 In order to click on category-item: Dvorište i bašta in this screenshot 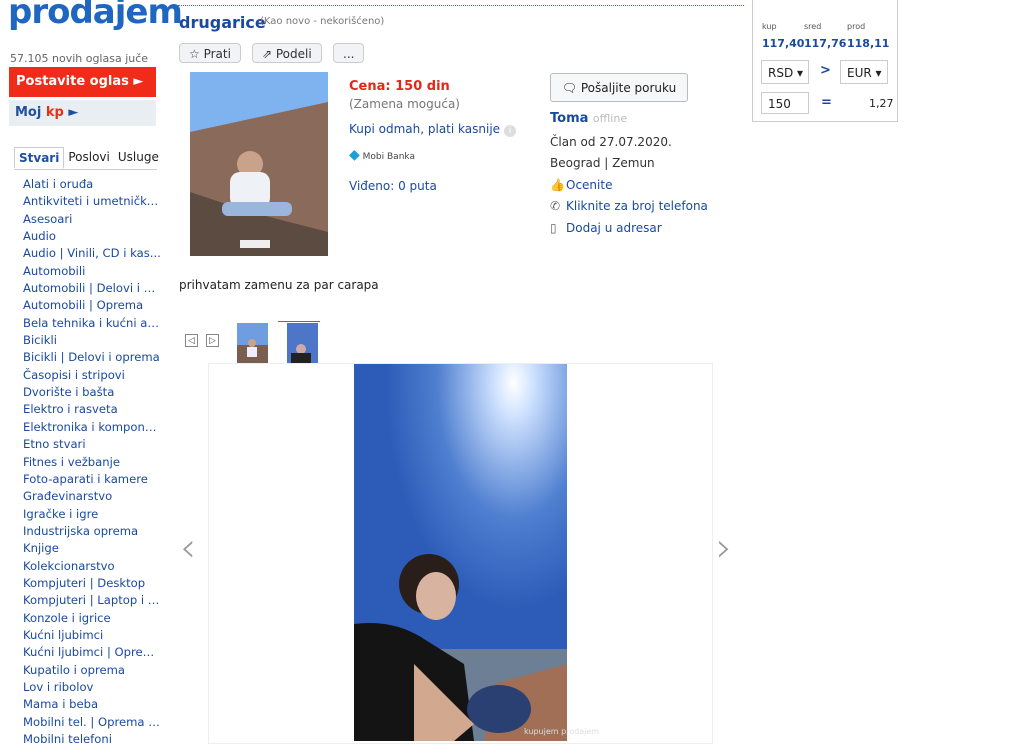, I will do `click(92, 392)`.